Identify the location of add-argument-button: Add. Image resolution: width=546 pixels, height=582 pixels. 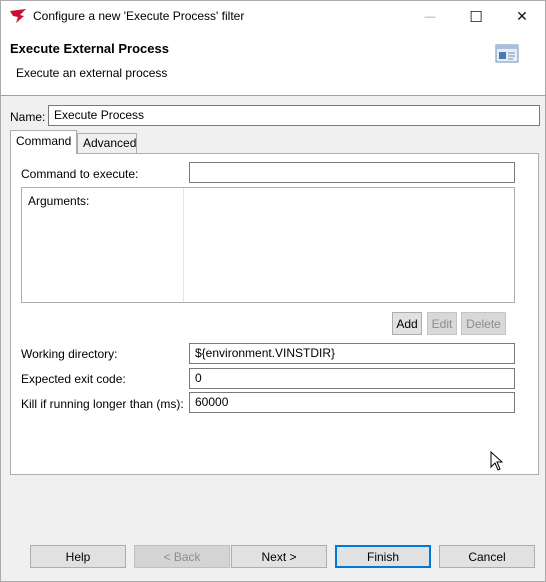
(407, 323).